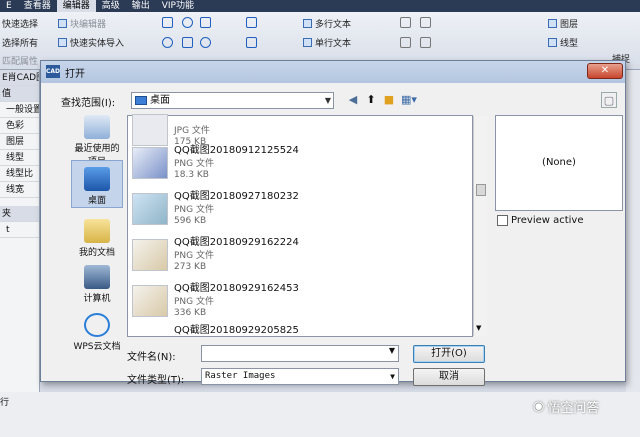 This screenshot has width=640, height=437. What do you see at coordinates (160, 100) in the screenshot?
I see `look-in-value: 桌面` at bounding box center [160, 100].